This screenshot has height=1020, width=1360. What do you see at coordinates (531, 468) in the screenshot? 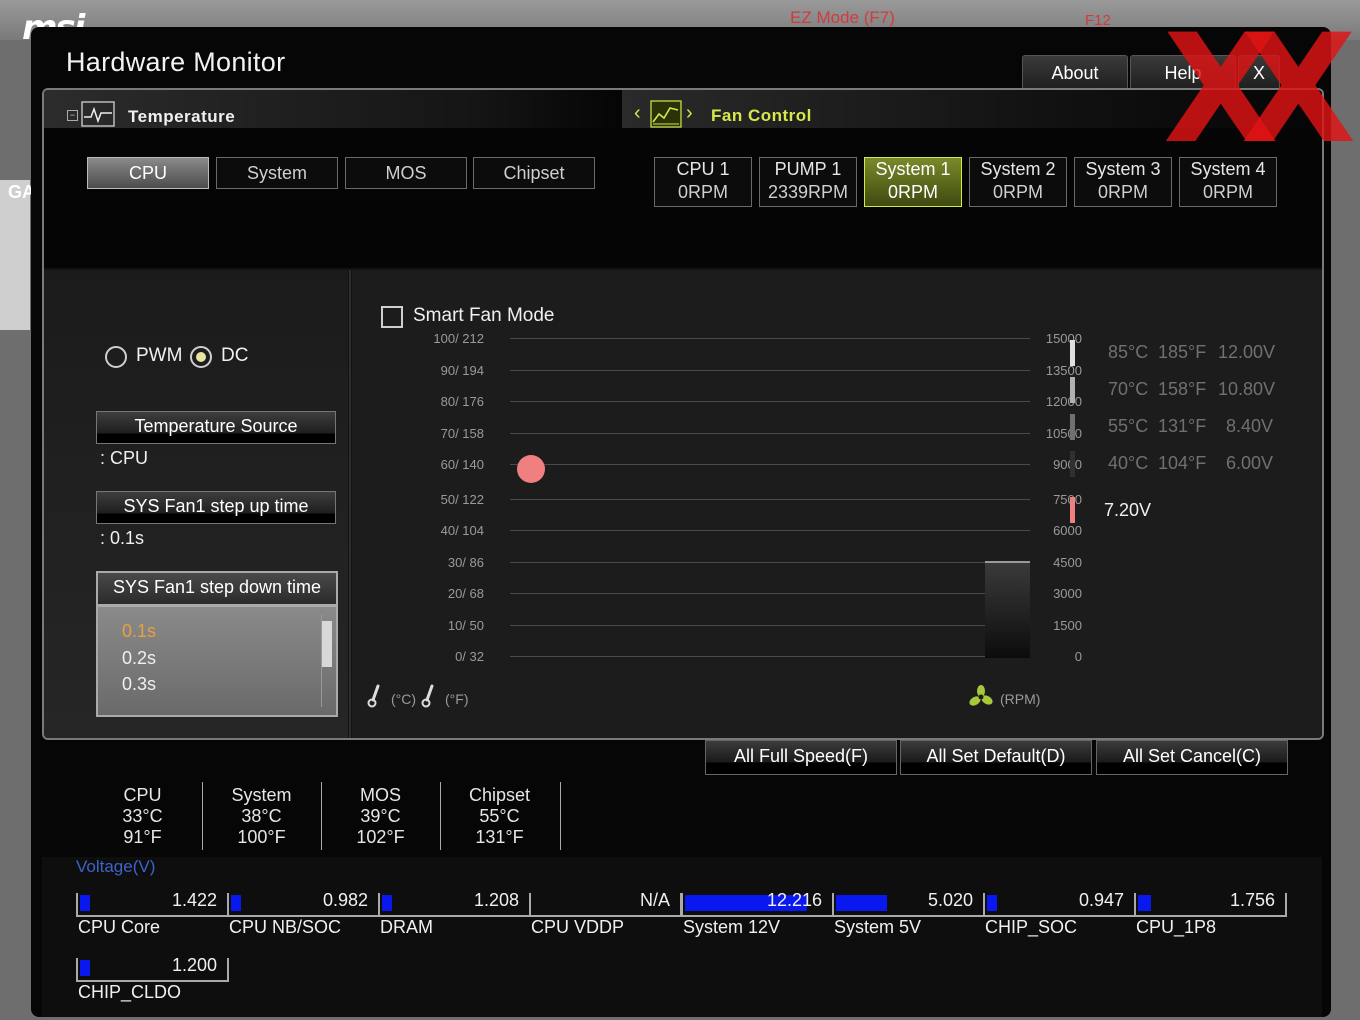
I see `fan-curve-point` at bounding box center [531, 468].